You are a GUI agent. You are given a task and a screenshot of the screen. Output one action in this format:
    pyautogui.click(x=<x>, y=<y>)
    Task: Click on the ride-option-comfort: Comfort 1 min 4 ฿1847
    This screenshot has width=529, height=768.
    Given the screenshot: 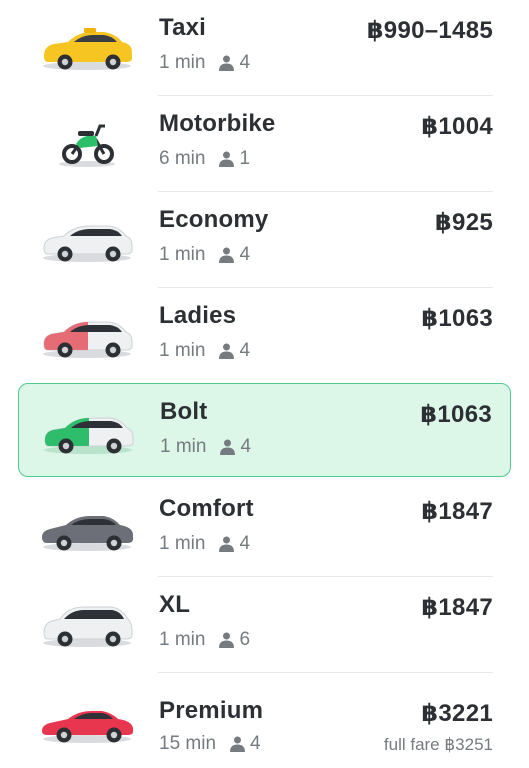 What is the action you would take?
    pyautogui.click(x=264, y=529)
    